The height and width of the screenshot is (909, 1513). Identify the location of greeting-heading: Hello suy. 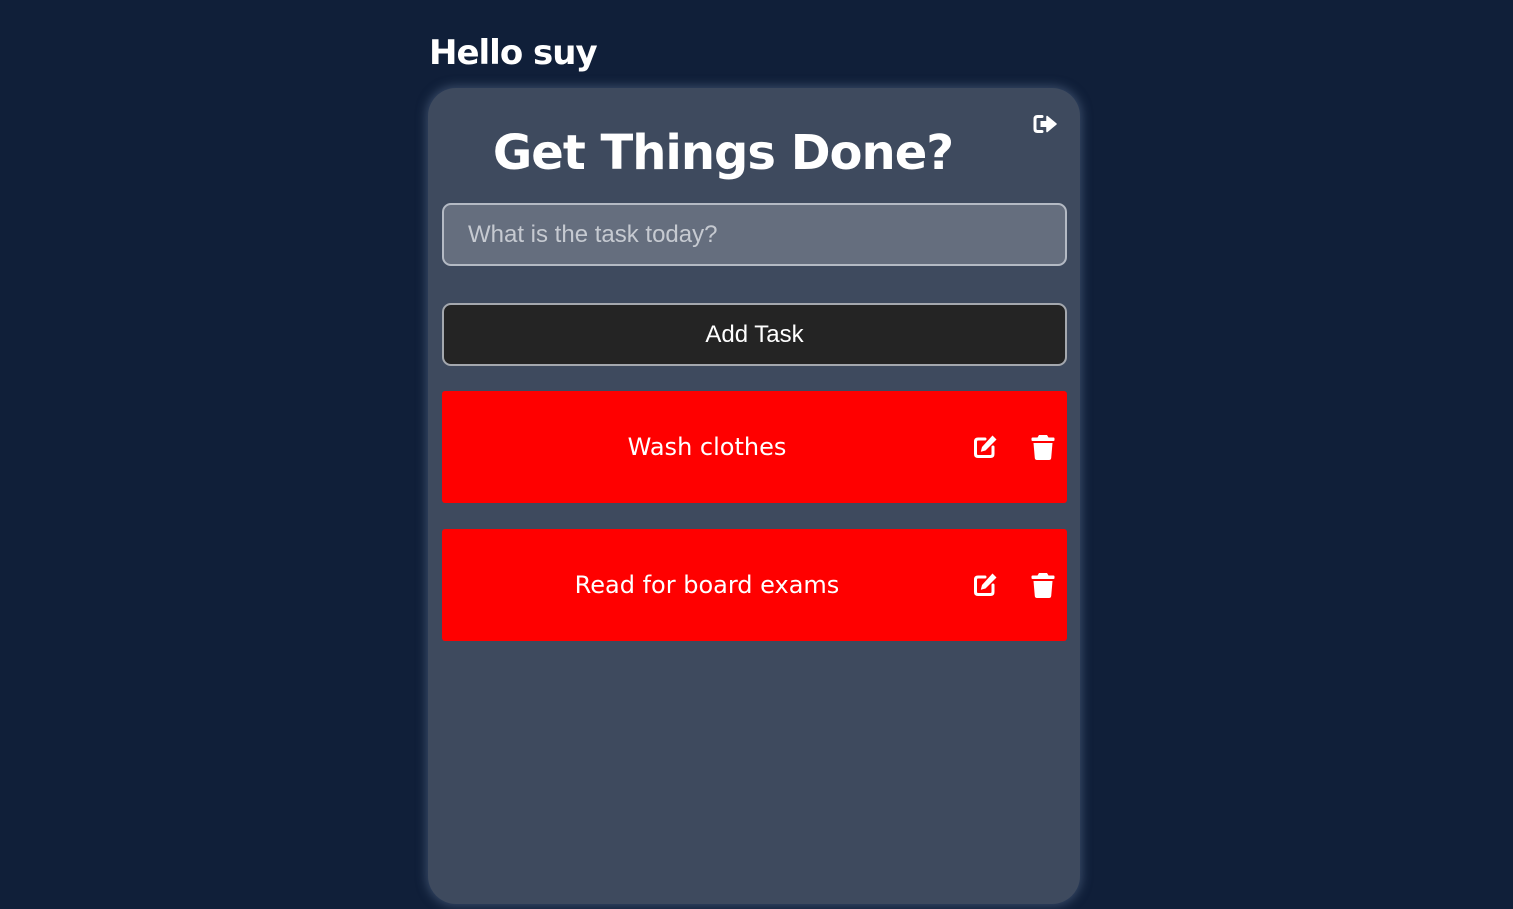
(513, 53).